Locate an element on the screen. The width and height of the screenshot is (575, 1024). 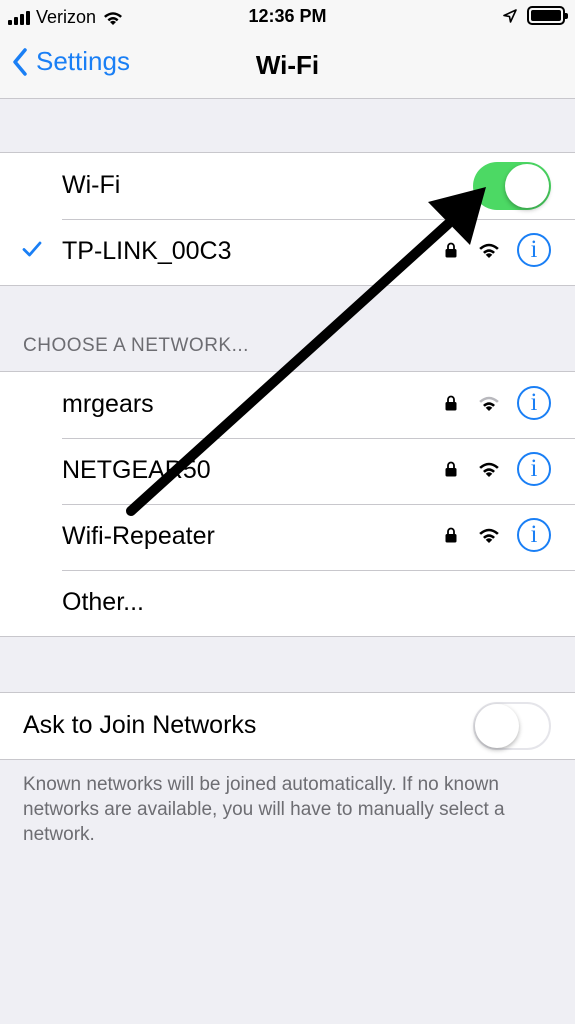
network-name: mrgears is located at coordinates (108, 404).